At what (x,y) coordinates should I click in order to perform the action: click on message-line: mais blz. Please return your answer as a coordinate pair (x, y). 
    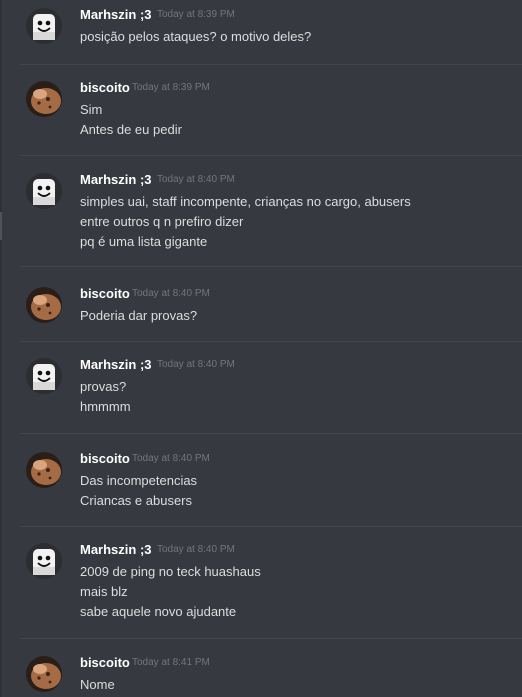
    Looking at the image, I should click on (104, 591).